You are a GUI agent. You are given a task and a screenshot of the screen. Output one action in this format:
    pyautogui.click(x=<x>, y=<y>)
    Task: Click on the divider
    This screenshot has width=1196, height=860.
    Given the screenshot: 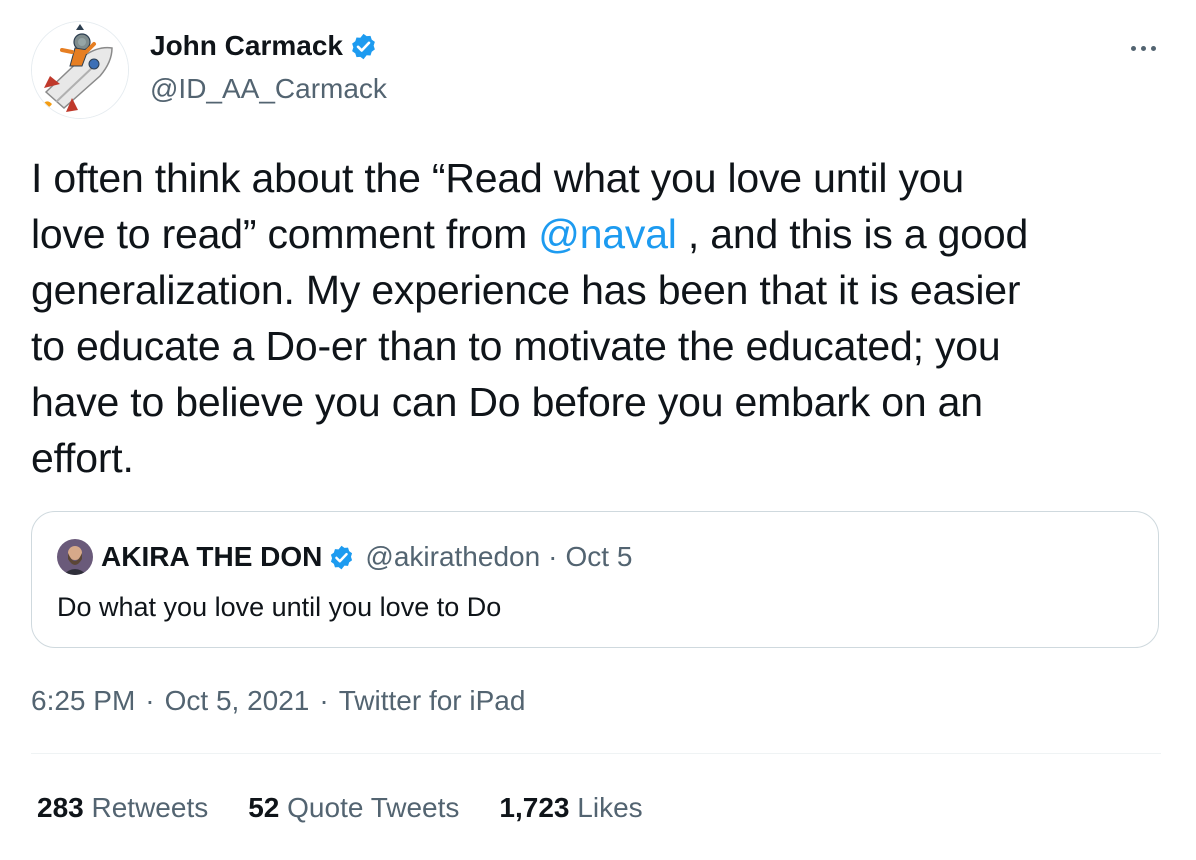 What is the action you would take?
    pyautogui.click(x=596, y=753)
    